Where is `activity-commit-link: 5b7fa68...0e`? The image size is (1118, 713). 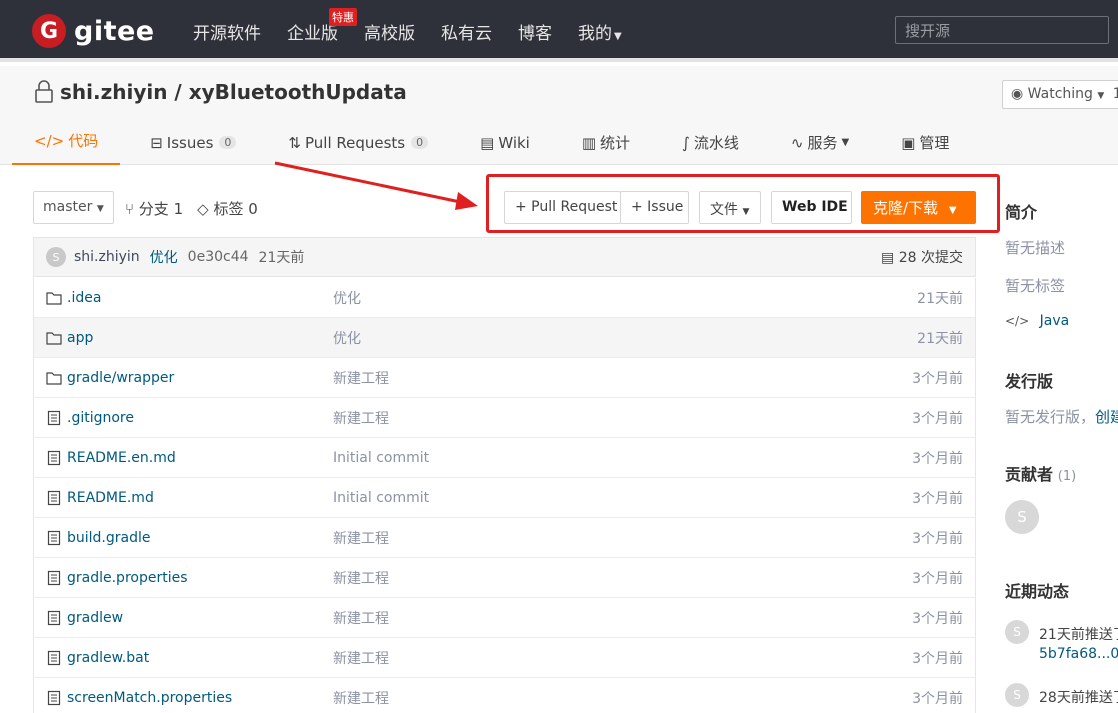 activity-commit-link: 5b7fa68...0e is located at coordinates (1078, 654).